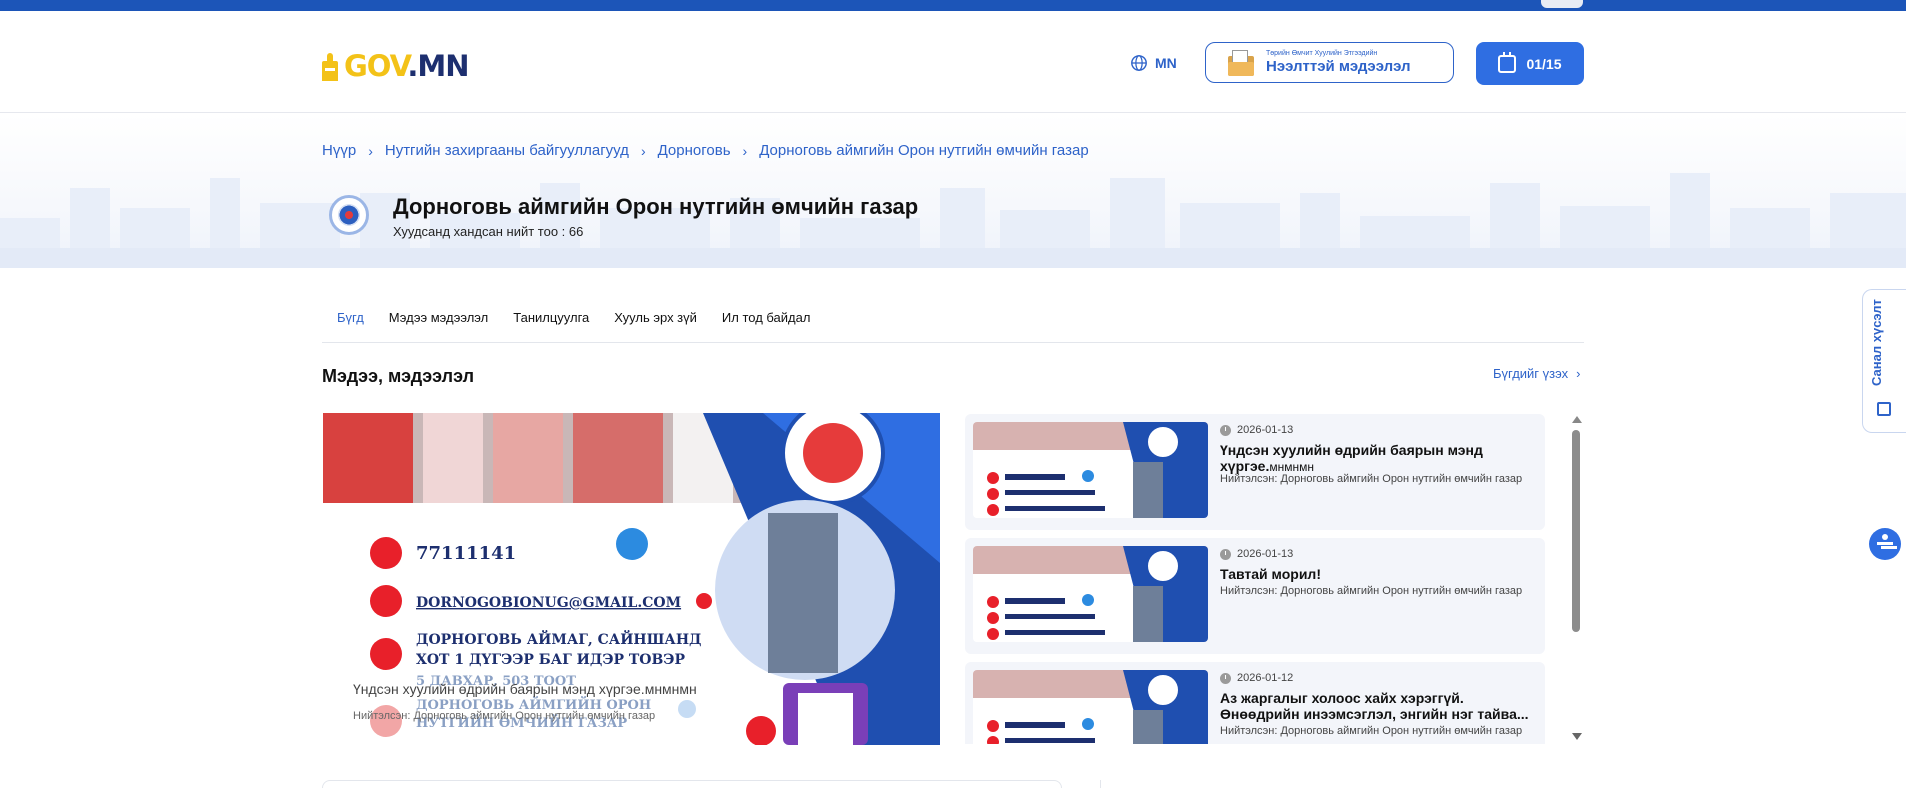 The height and width of the screenshot is (788, 1906). What do you see at coordinates (1531, 373) in the screenshot?
I see `see-all-label: Бүгдийг үзэх` at bounding box center [1531, 373].